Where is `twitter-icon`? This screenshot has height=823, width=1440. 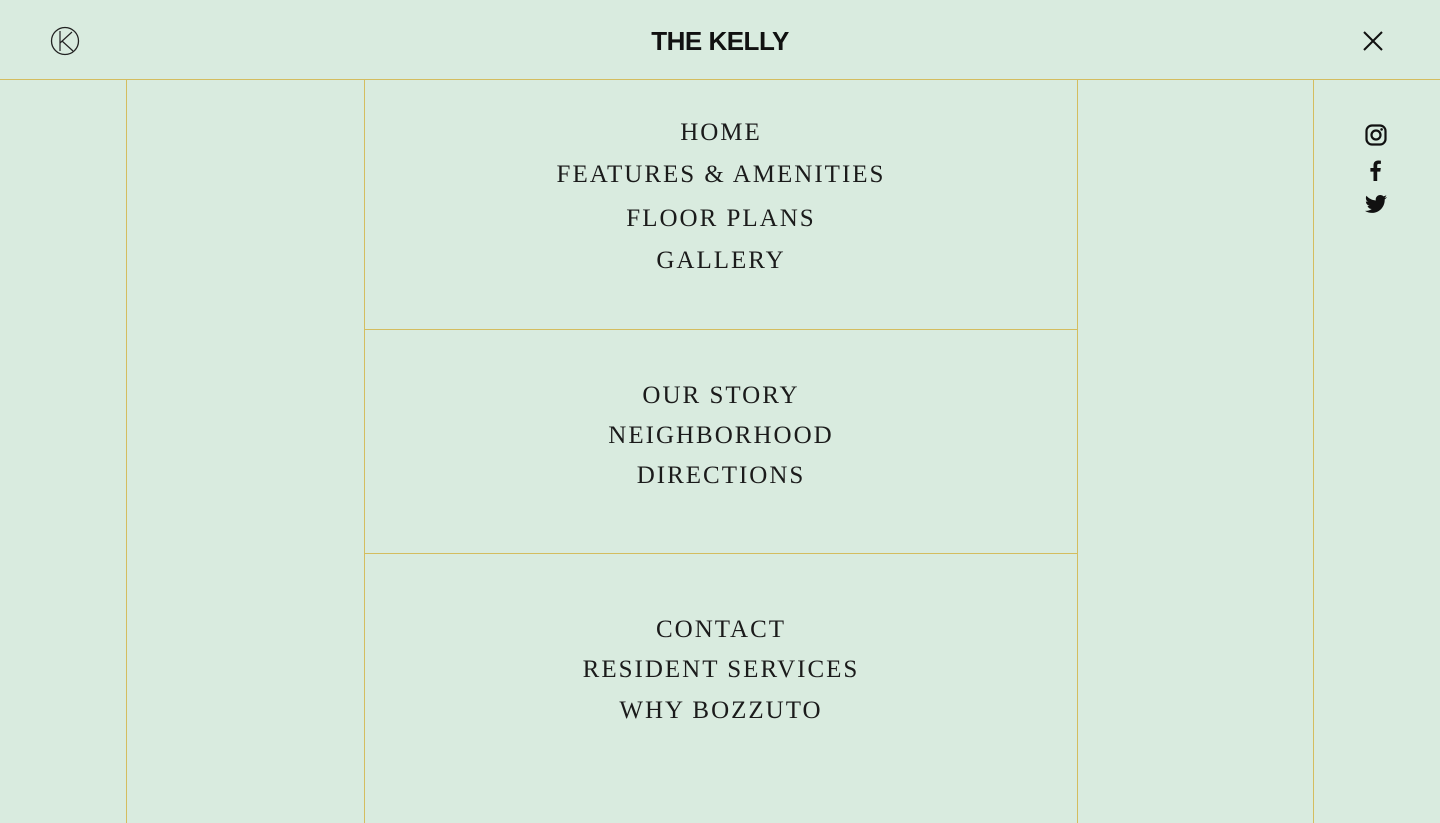
twitter-icon is located at coordinates (1376, 204).